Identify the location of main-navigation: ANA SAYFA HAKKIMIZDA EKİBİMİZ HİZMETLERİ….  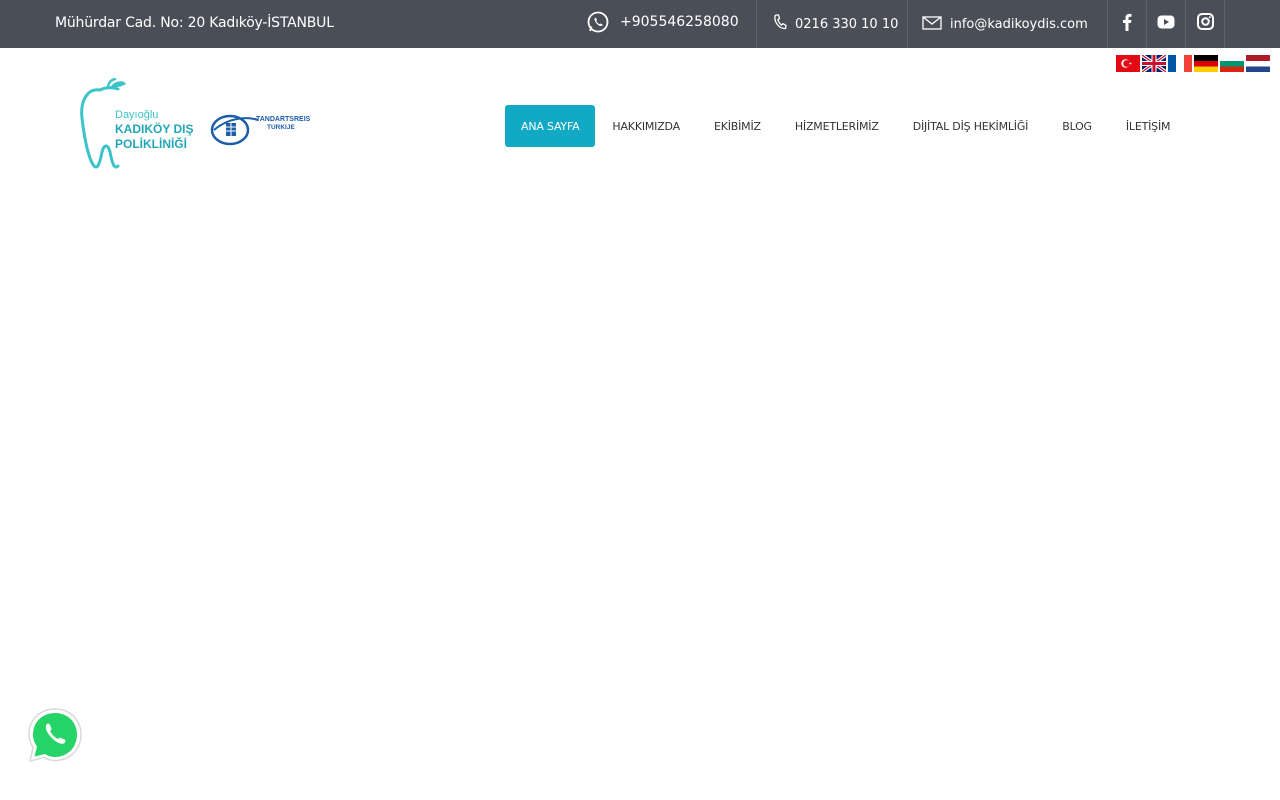
(846, 126).